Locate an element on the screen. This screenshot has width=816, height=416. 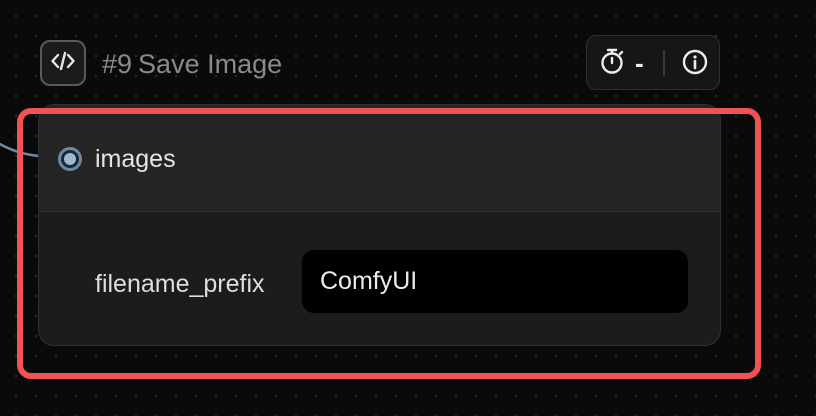
node-id: #9 is located at coordinates (117, 64).